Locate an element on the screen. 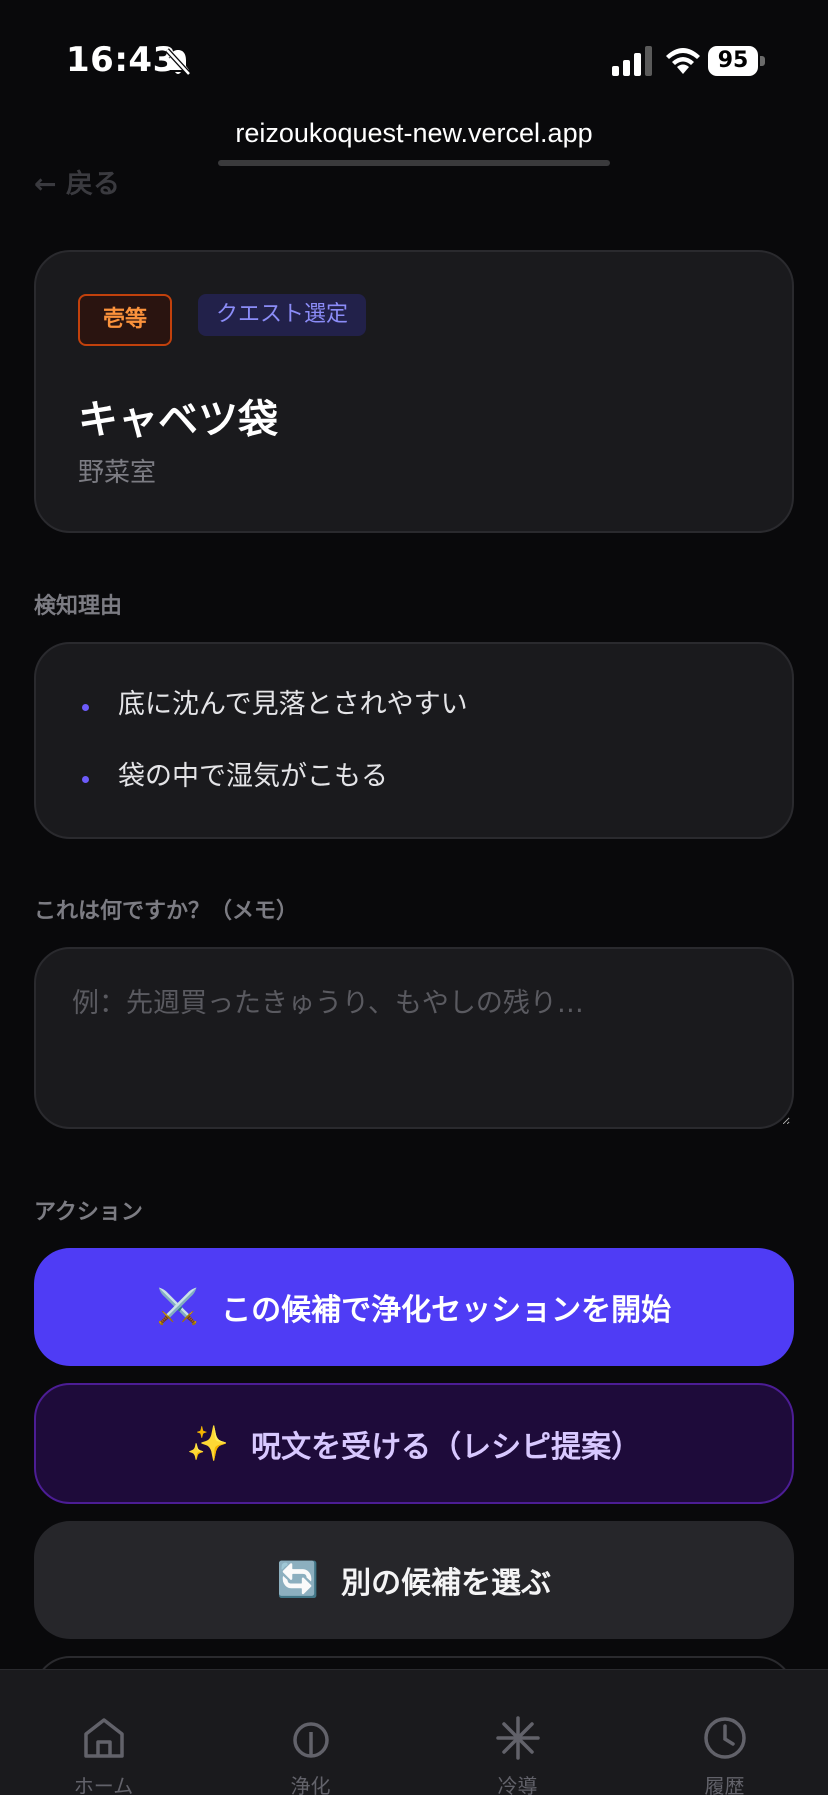  recipe-suggestion-label: 呪文を受ける（レシピ提案） is located at coordinates (446, 1447).